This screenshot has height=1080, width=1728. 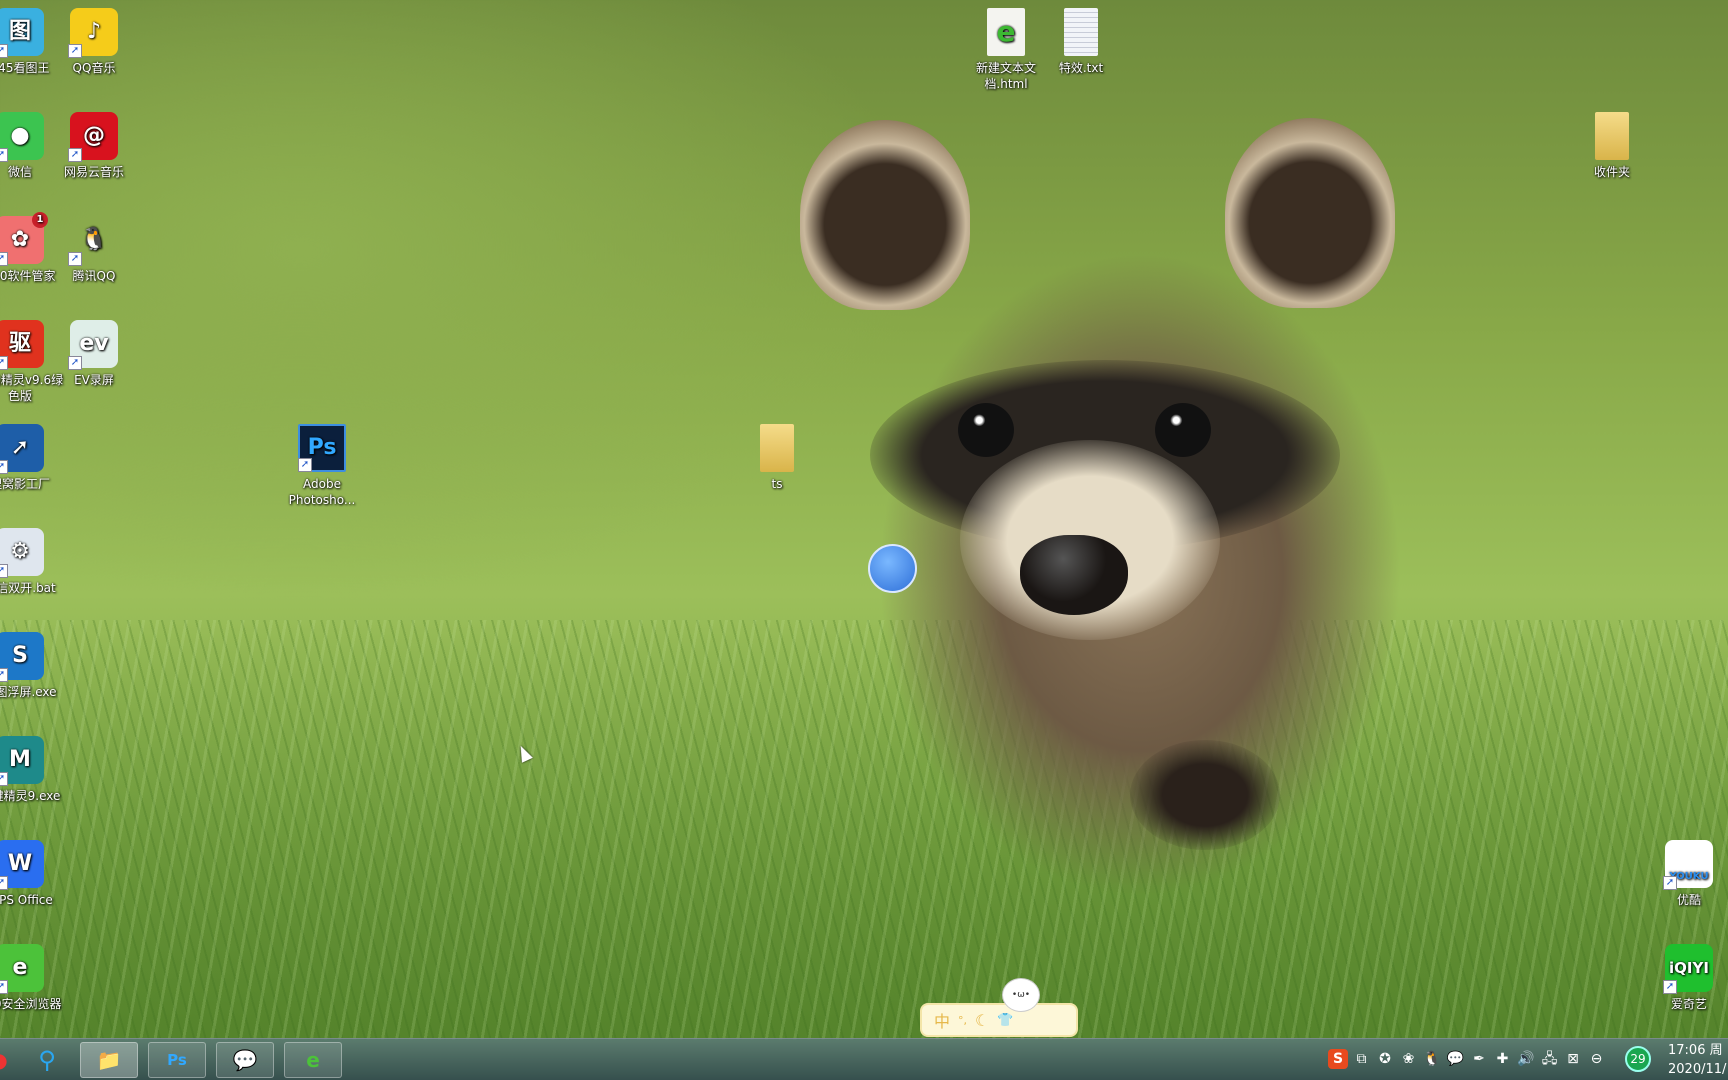 I want to click on tray-icon: ✚, so click(x=1503, y=1059).